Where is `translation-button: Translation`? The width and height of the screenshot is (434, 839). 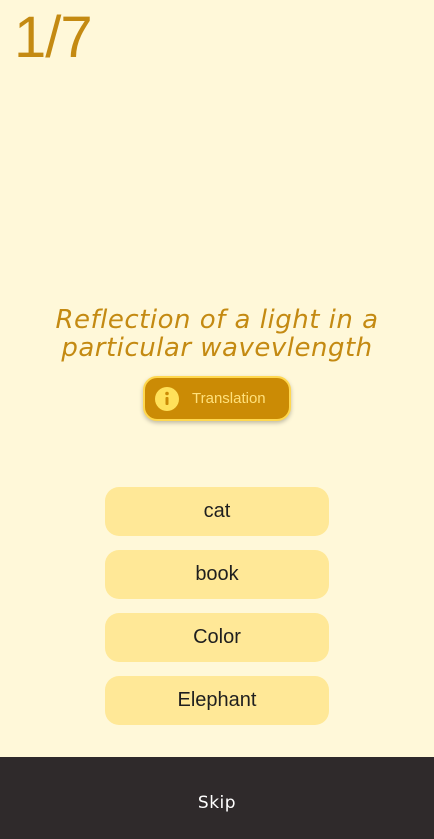 translation-button: Translation is located at coordinates (217, 398).